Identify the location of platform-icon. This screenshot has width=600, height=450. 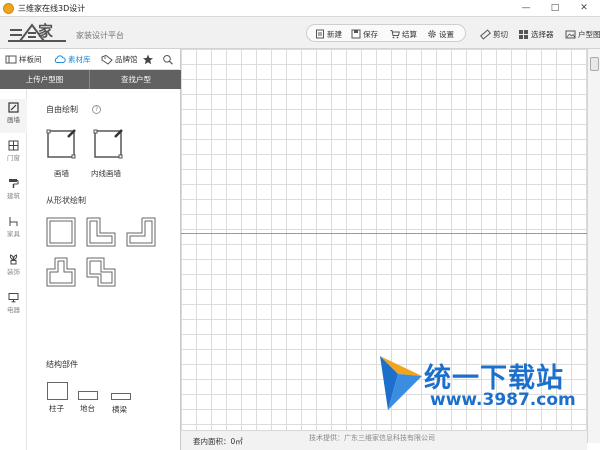
(88, 395).